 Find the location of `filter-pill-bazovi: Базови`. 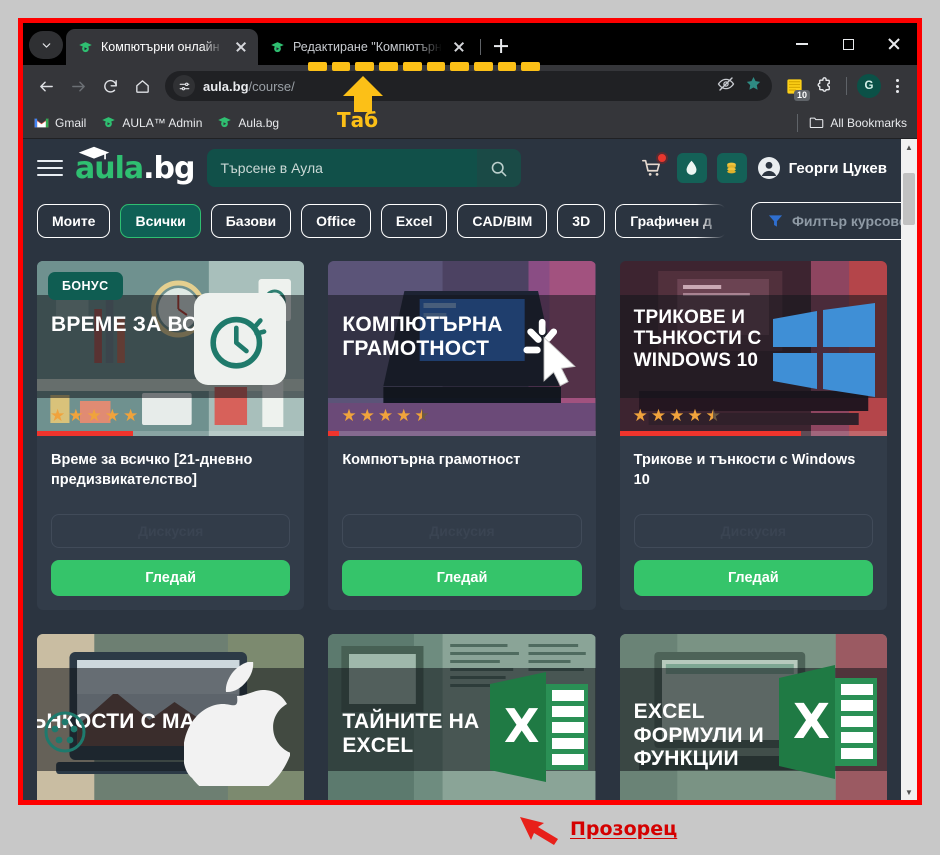

filter-pill-bazovi: Базови is located at coordinates (251, 221).